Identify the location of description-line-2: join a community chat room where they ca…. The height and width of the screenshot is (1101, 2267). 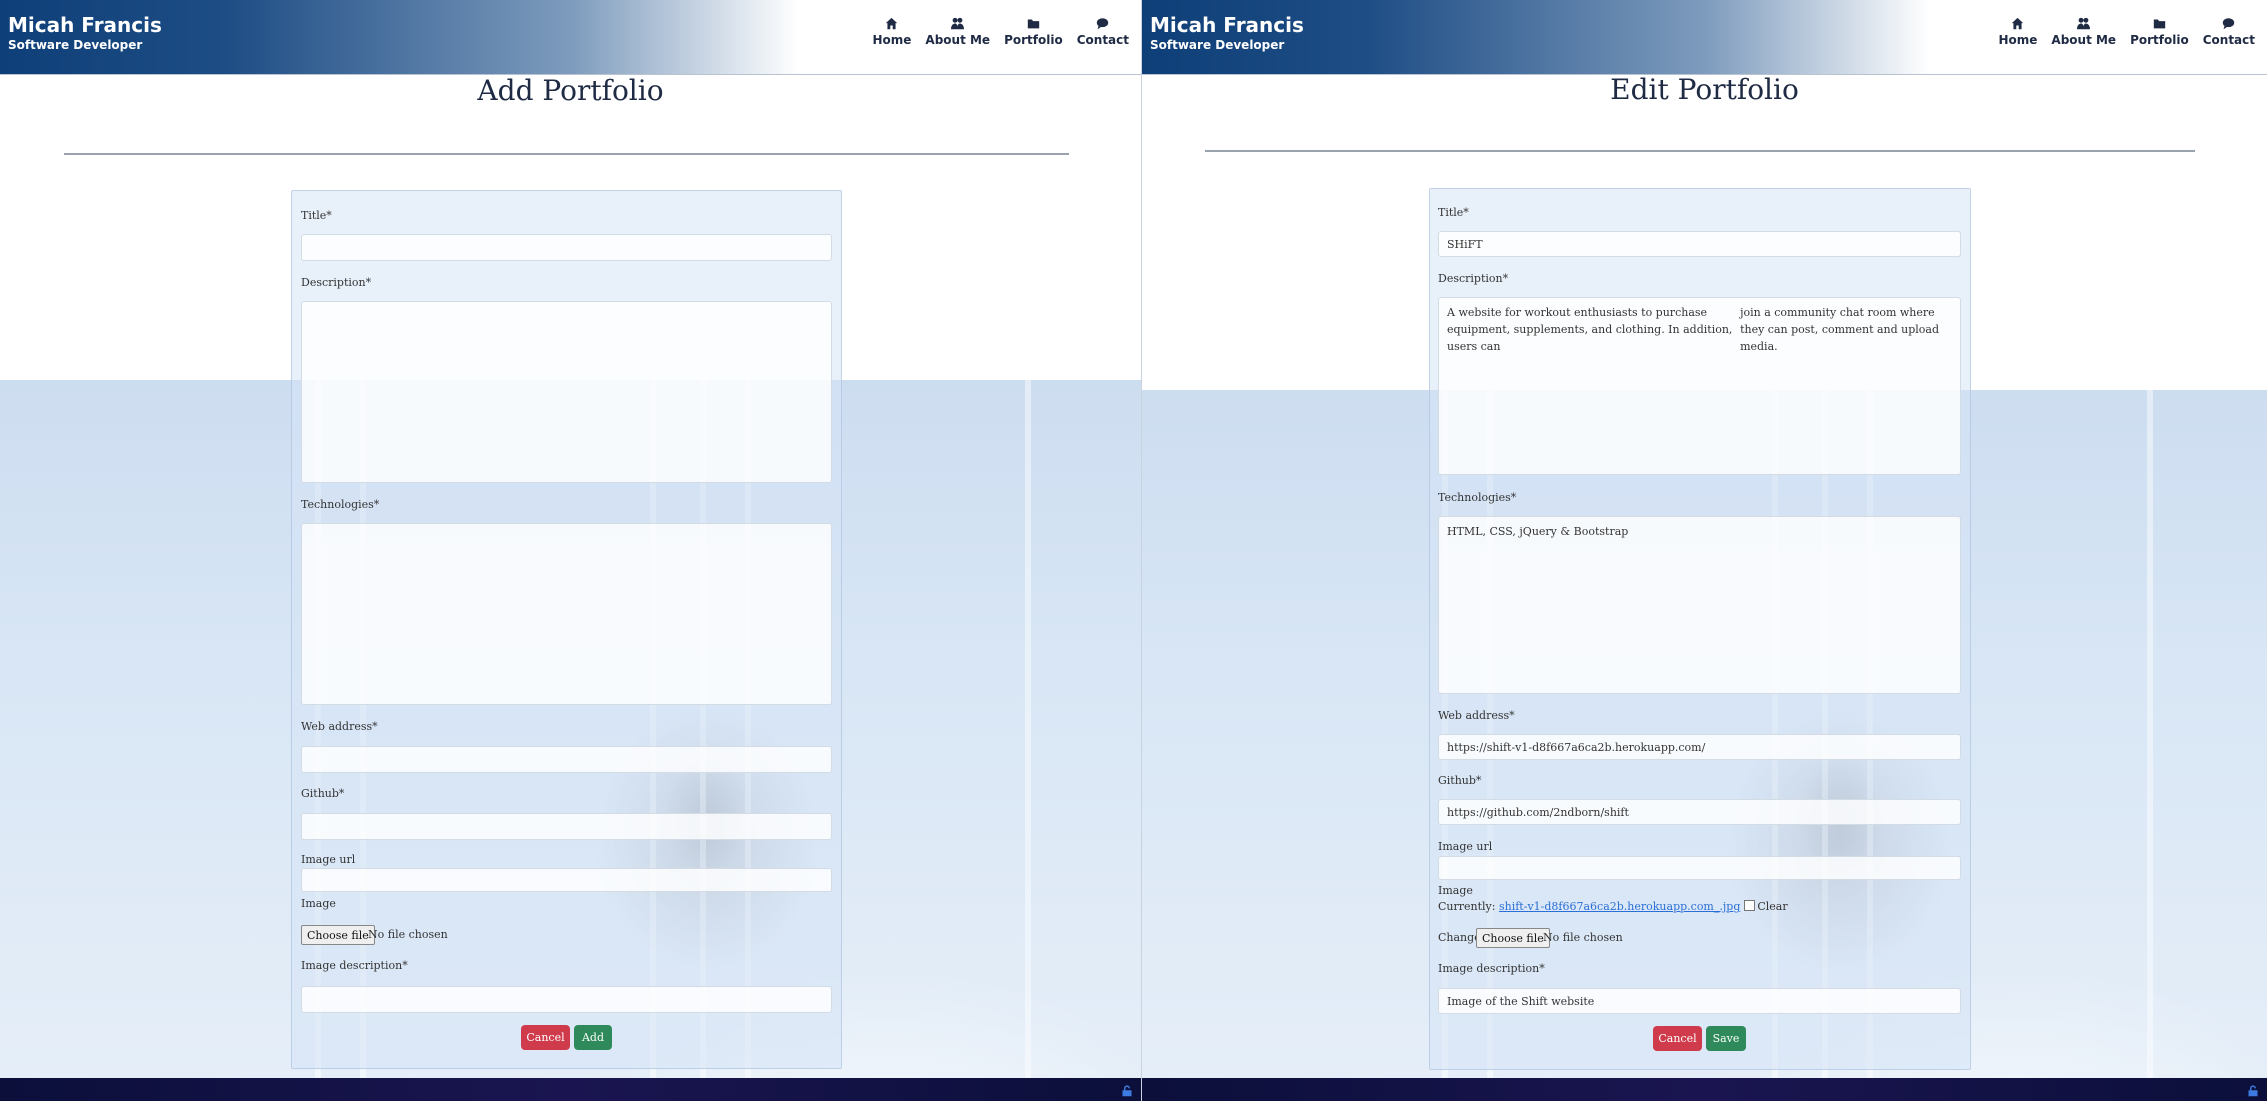
(1840, 329).